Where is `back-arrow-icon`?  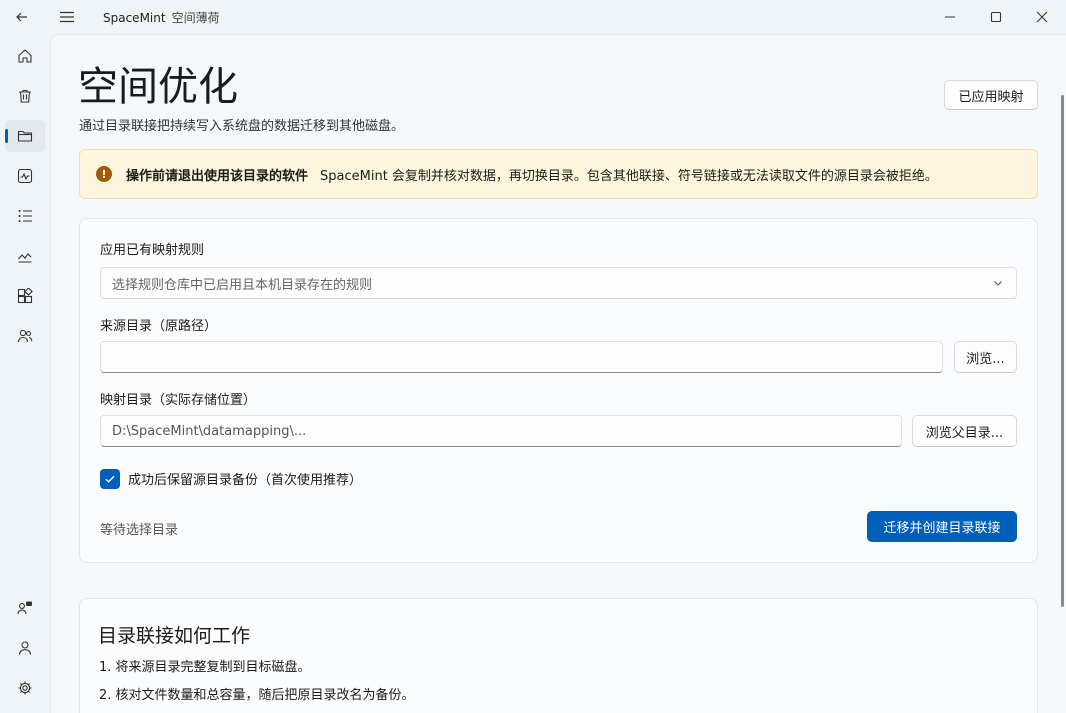
back-arrow-icon is located at coordinates (21, 17).